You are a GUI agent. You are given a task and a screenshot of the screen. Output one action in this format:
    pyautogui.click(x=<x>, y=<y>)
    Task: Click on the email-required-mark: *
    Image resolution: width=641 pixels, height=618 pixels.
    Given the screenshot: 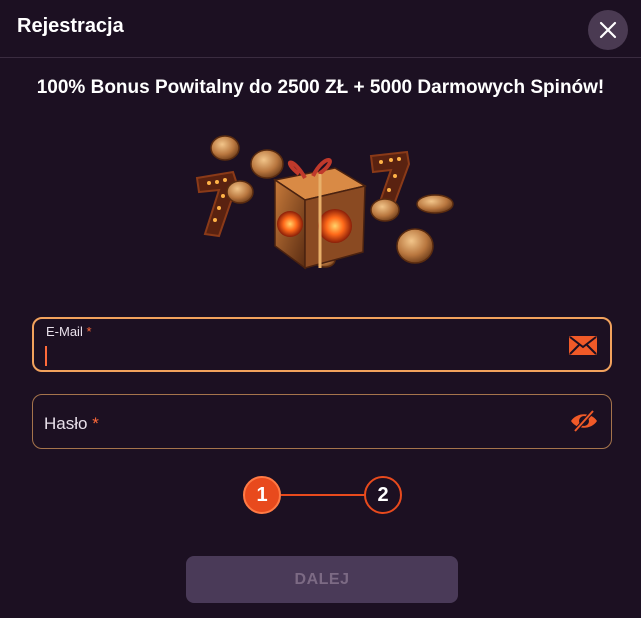 What is the action you would take?
    pyautogui.click(x=89, y=331)
    